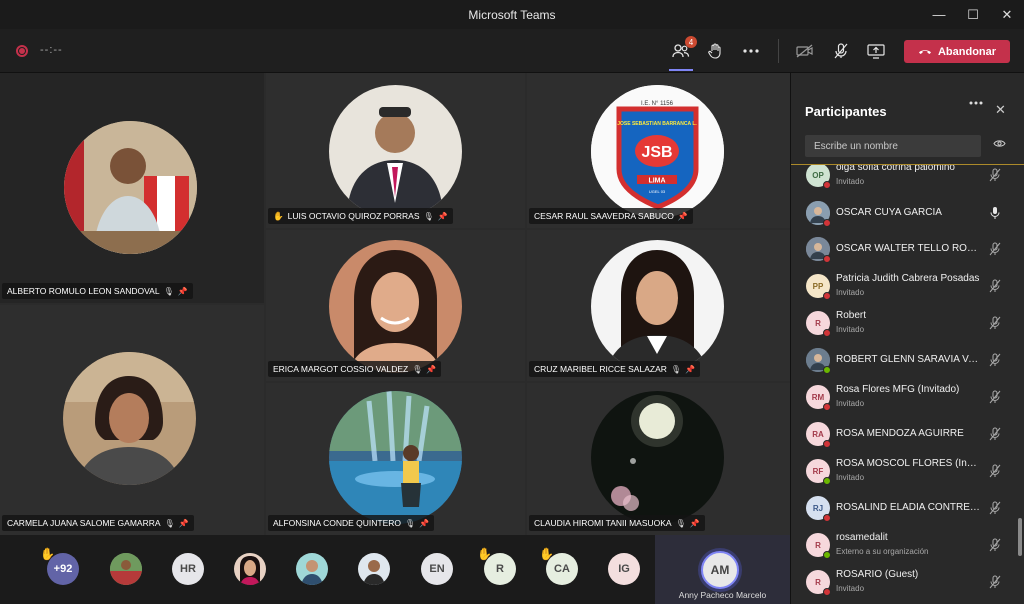 This screenshot has height=604, width=1024. I want to click on mic-toggle-button, so click(841, 51).